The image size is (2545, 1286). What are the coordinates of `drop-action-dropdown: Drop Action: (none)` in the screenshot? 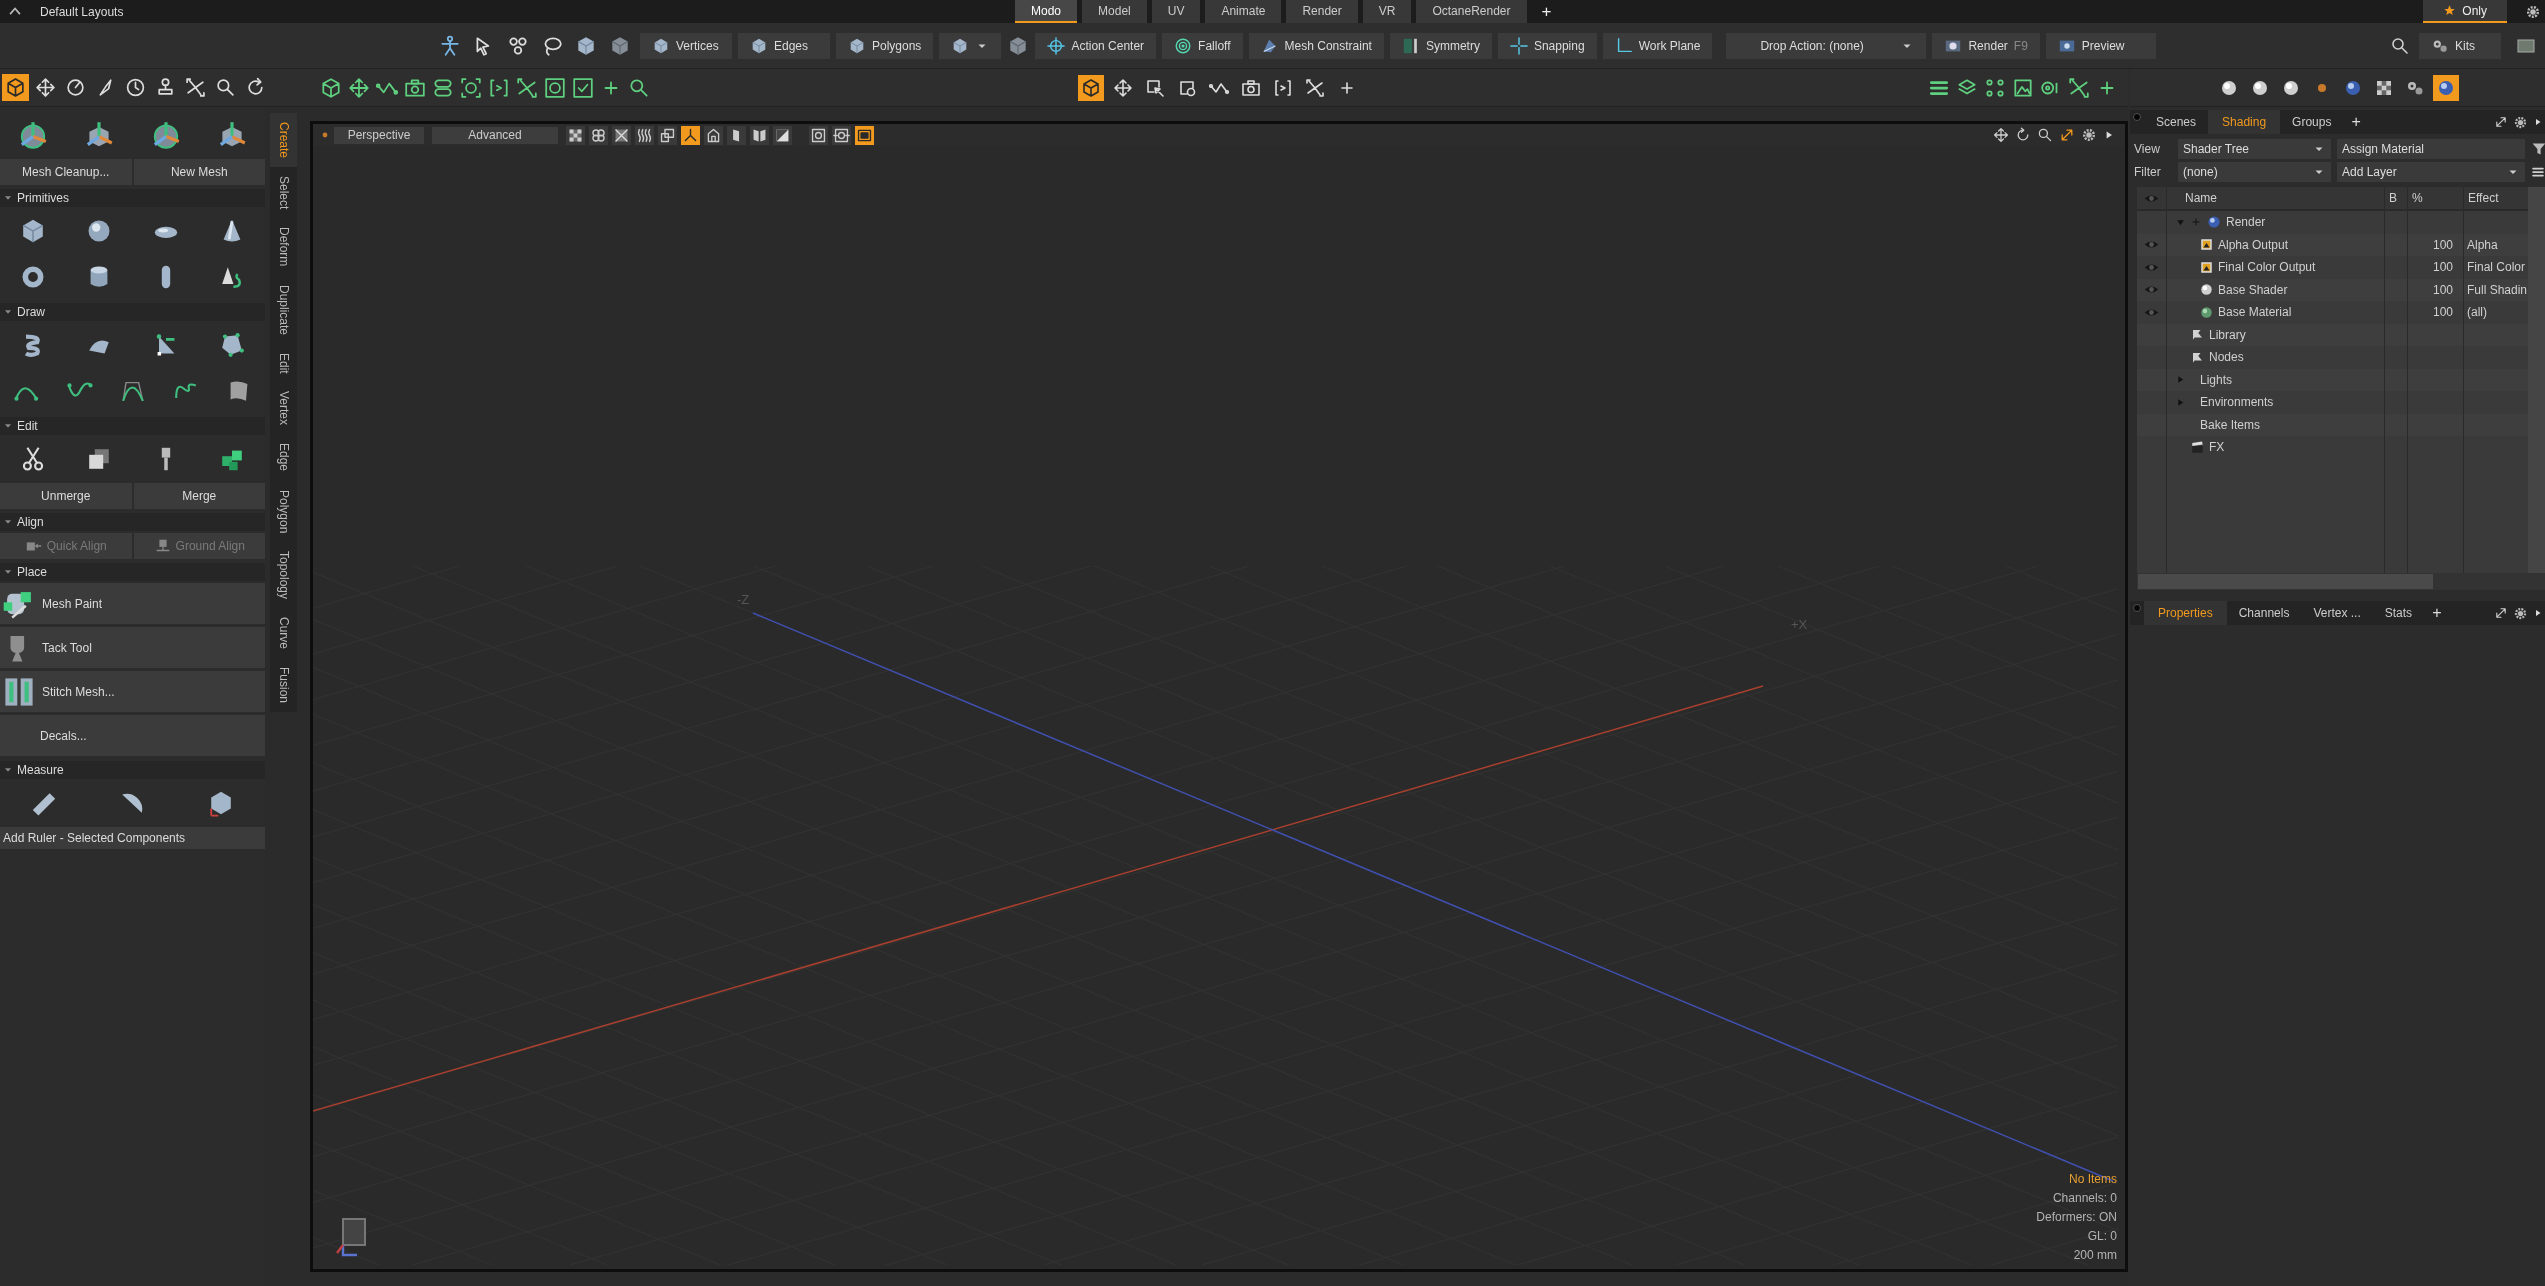 It's located at (1826, 45).